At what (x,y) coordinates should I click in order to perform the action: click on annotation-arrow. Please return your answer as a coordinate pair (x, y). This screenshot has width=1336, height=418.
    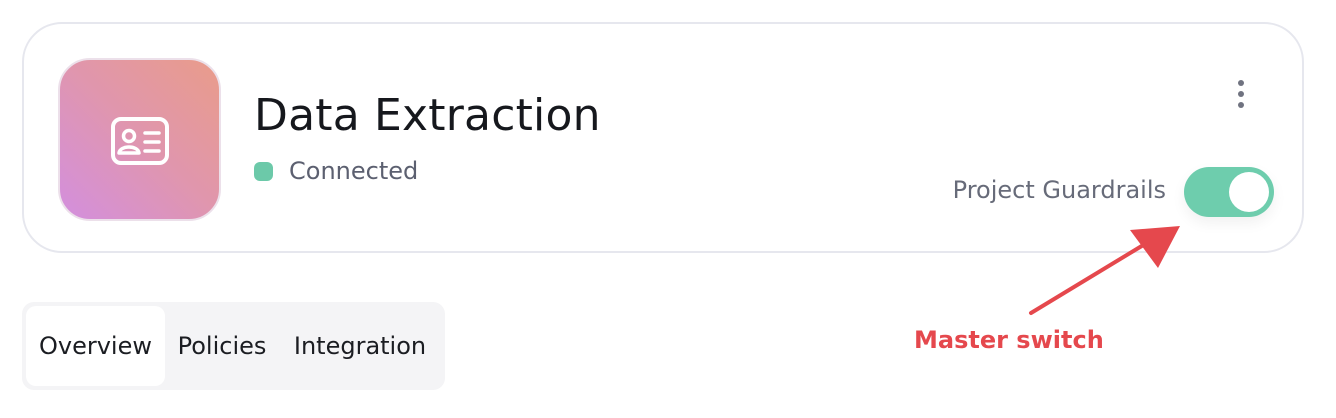
    Looking at the image, I should click on (1104, 270).